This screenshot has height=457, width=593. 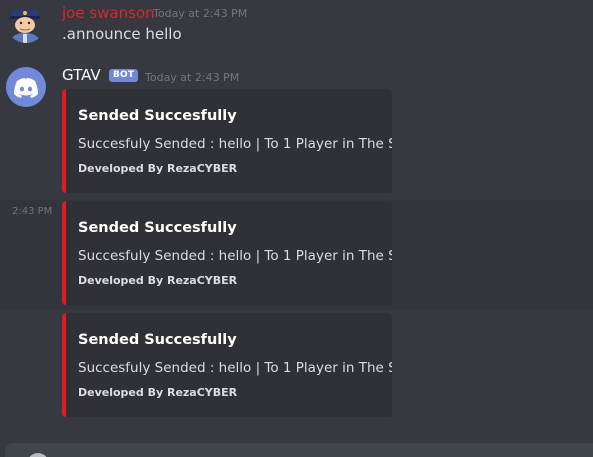 I want to click on bot-tag-badge: BOT, so click(x=124, y=75).